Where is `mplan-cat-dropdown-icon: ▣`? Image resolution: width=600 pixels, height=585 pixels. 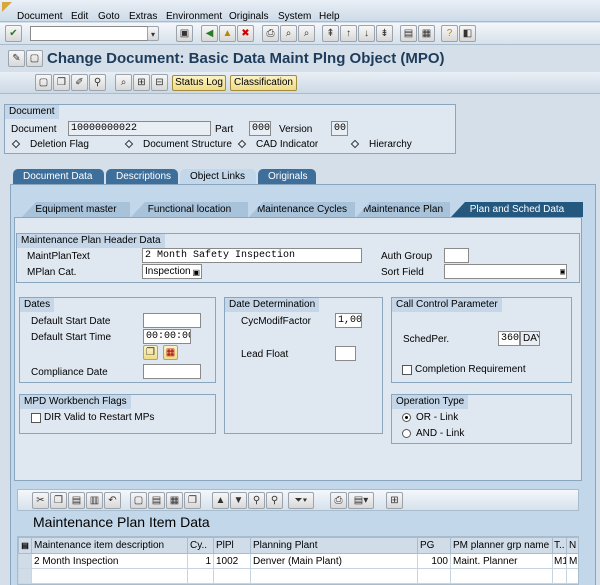
mplan-cat-dropdown-icon: ▣ is located at coordinates (196, 272).